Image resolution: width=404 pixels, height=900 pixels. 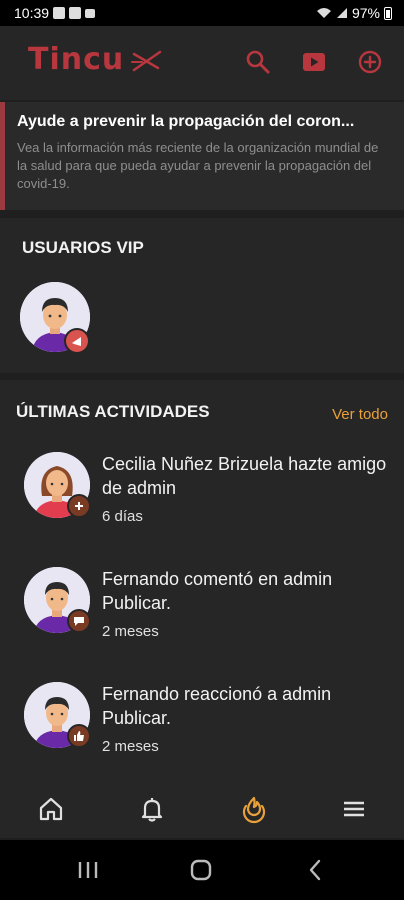 I want to click on thumbs-up-icon, so click(x=79, y=736).